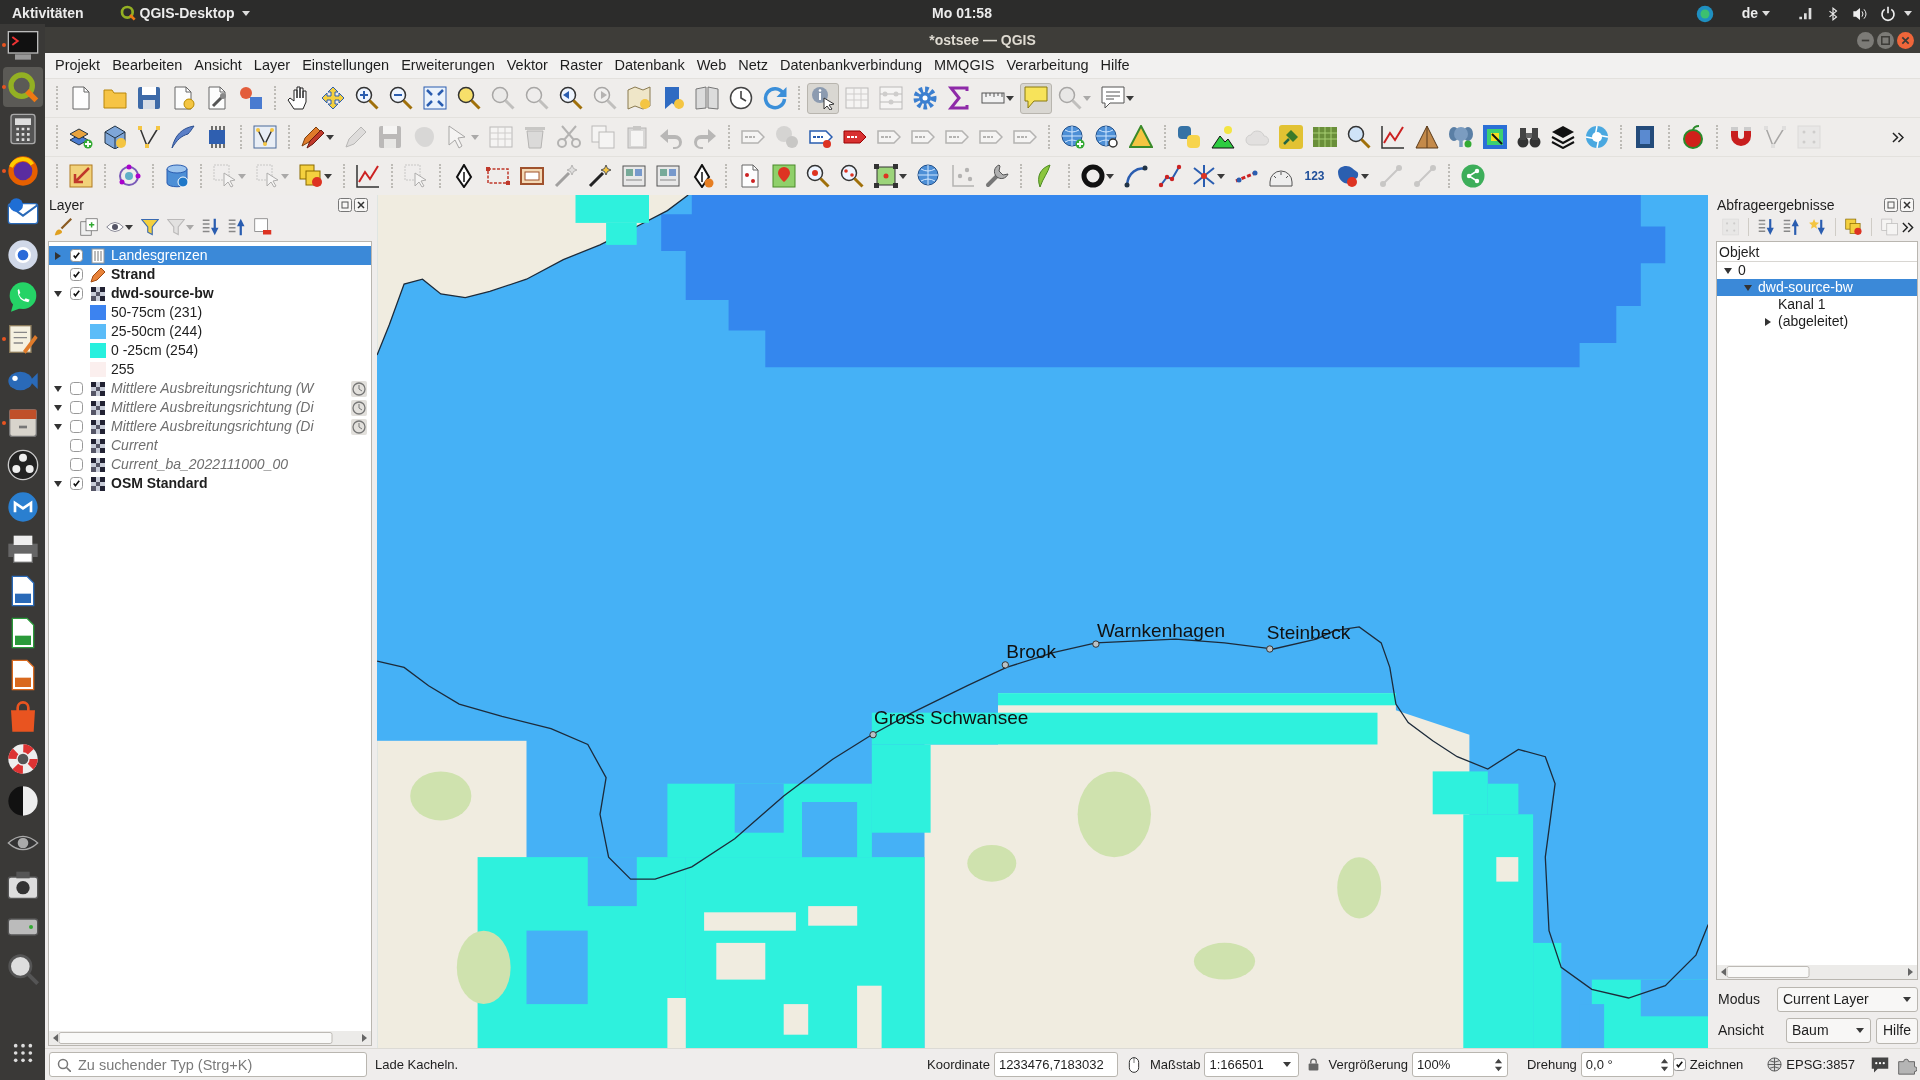  I want to click on sigma-icon, so click(959, 98).